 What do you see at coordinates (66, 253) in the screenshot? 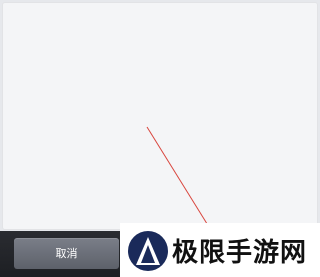
I see `cancel-button: 取消` at bounding box center [66, 253].